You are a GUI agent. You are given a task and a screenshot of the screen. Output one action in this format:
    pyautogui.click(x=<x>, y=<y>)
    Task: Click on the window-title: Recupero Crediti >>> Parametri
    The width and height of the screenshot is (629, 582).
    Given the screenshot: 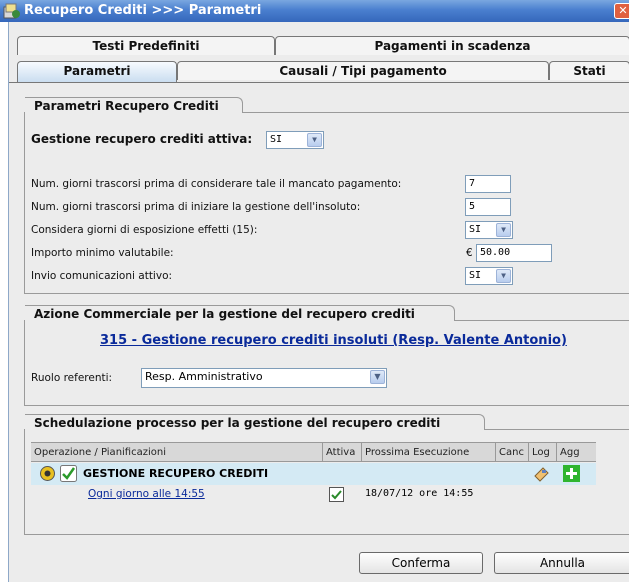 What is the action you would take?
    pyautogui.click(x=143, y=10)
    